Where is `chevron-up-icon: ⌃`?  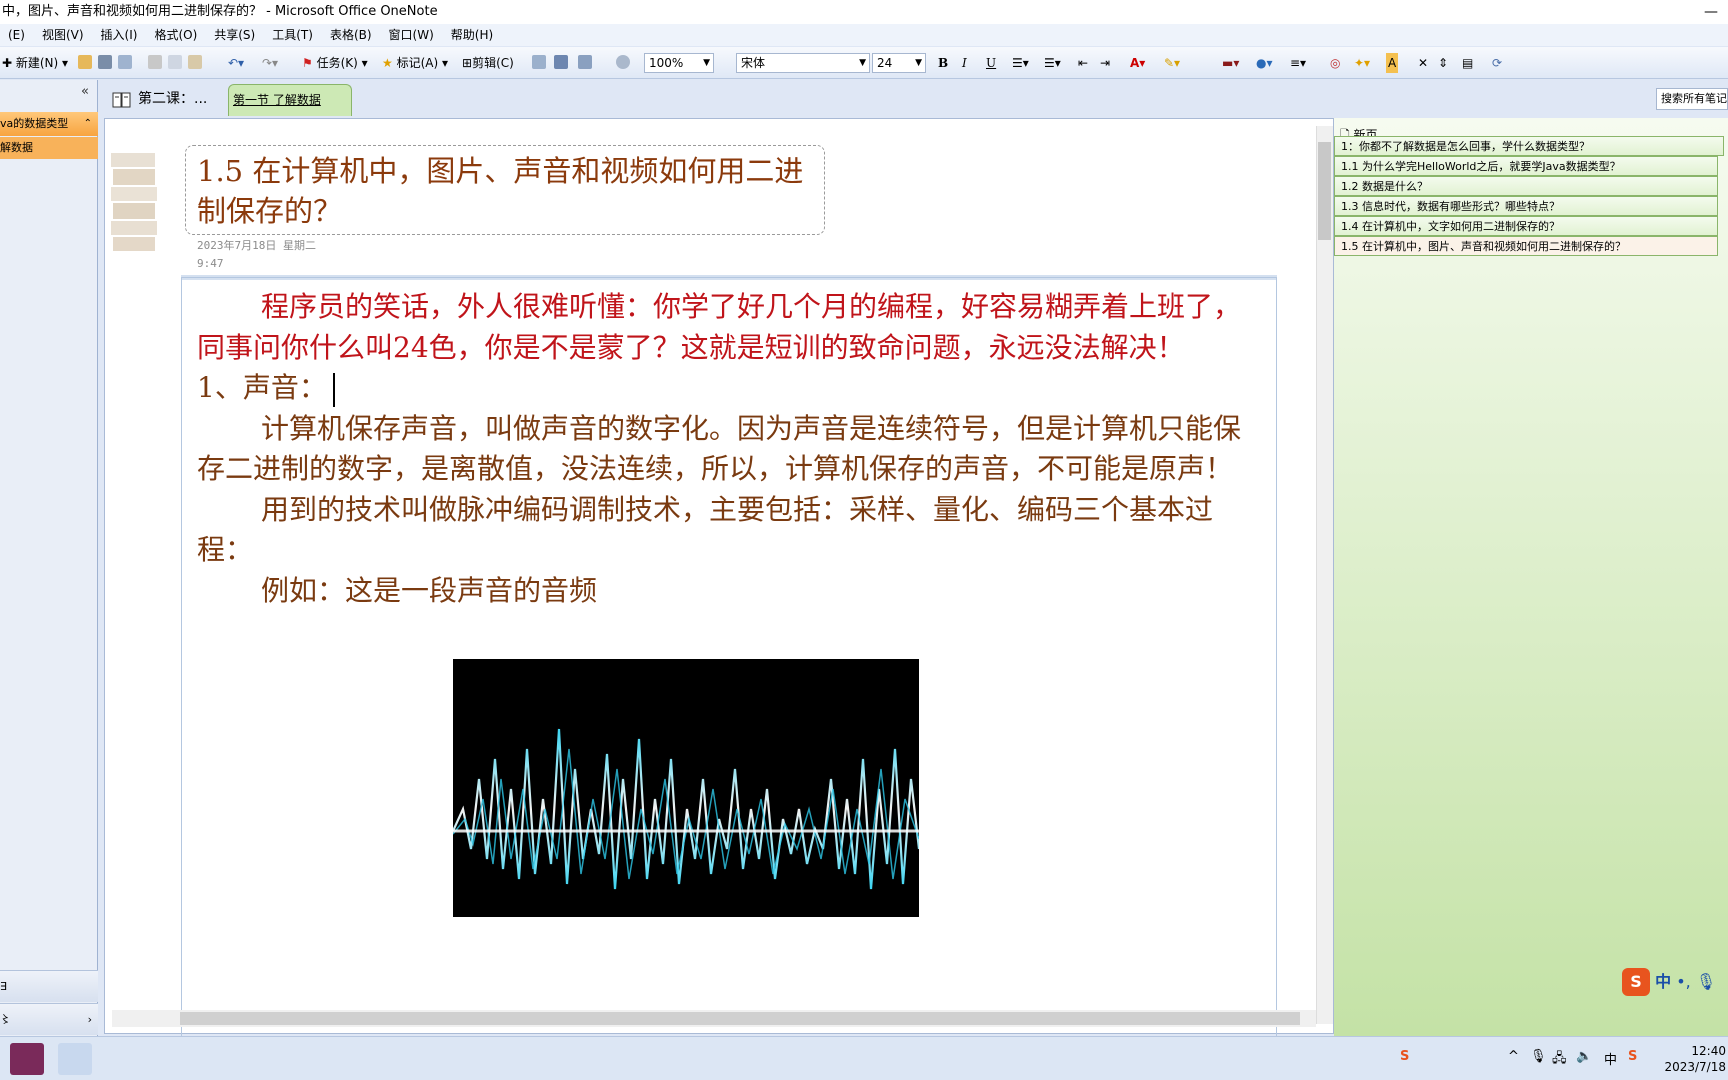 chevron-up-icon: ⌃ is located at coordinates (87, 123).